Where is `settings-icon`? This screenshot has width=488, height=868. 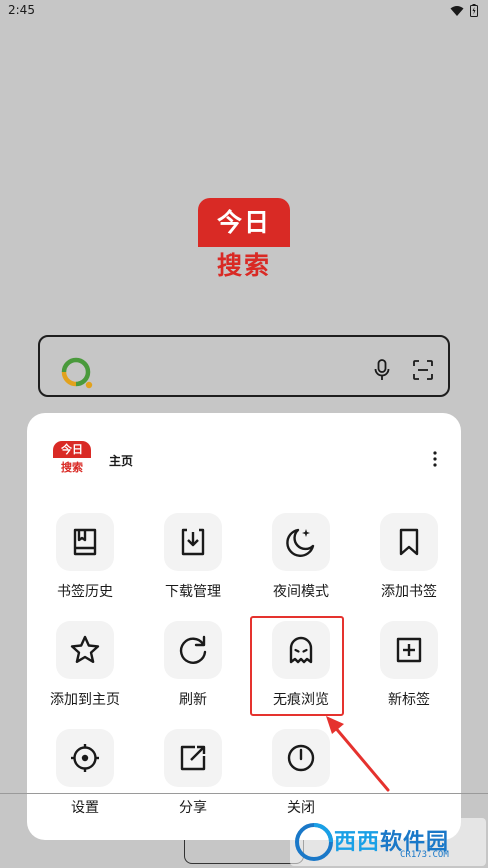 settings-icon is located at coordinates (85, 758).